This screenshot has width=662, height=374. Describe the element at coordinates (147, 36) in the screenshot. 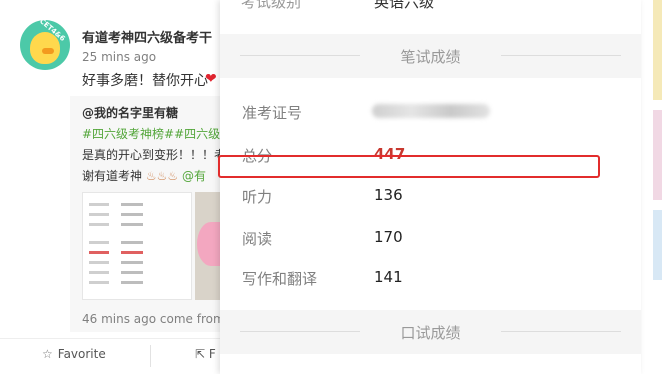

I see `author-name: 有道考神四六级备考干` at that location.